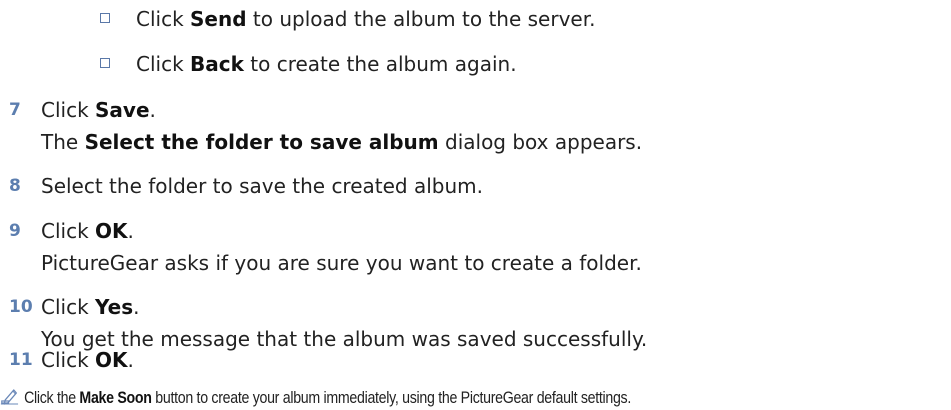 The width and height of the screenshot is (951, 410). Describe the element at coordinates (9, 397) in the screenshot. I see `pencil-note-icon` at that location.